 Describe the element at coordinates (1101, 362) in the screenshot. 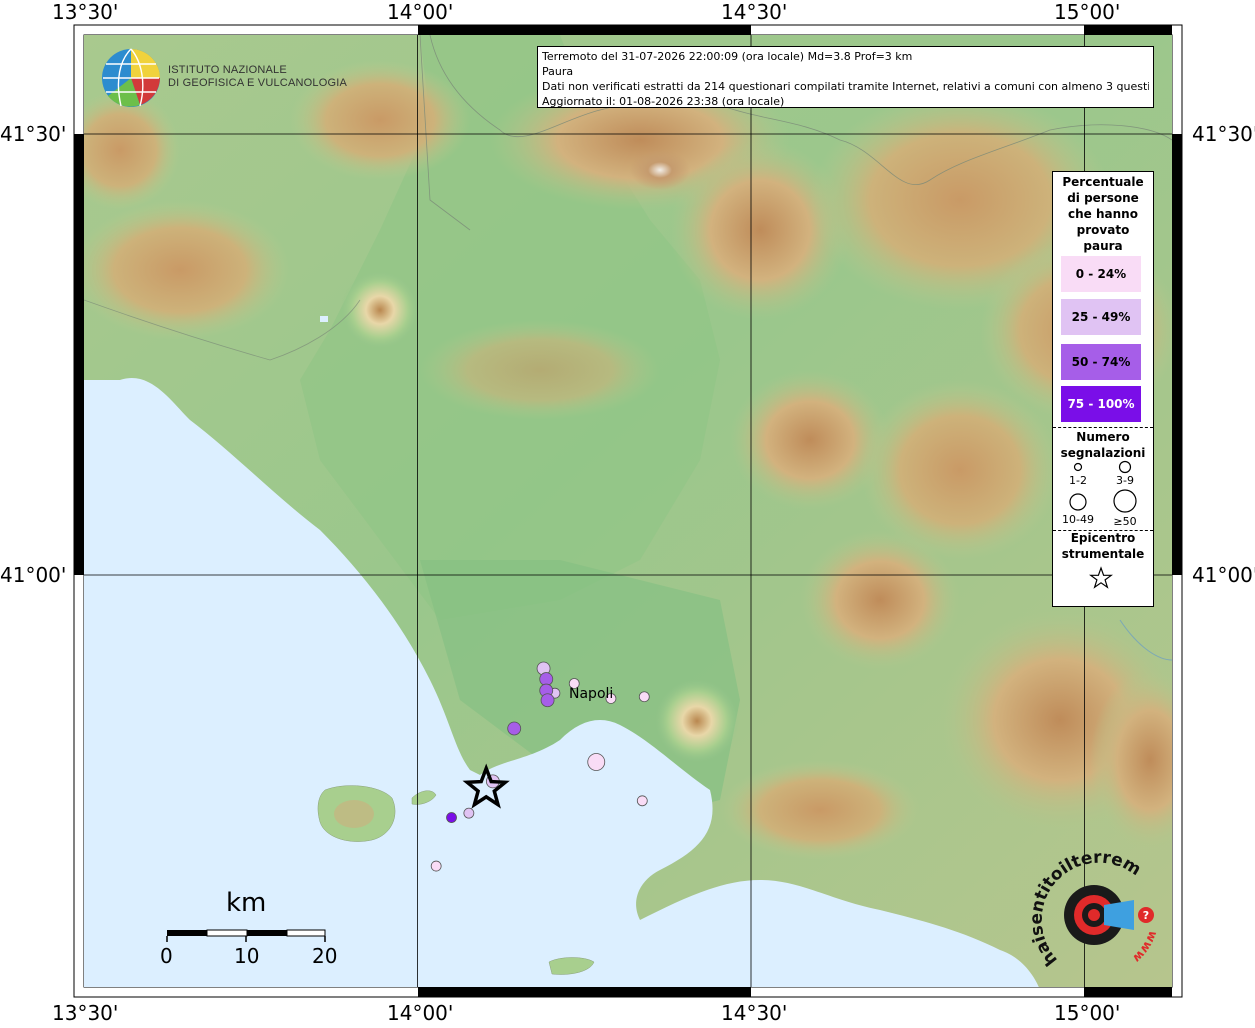

I see `legend-class-2: 50 - 74%` at that location.